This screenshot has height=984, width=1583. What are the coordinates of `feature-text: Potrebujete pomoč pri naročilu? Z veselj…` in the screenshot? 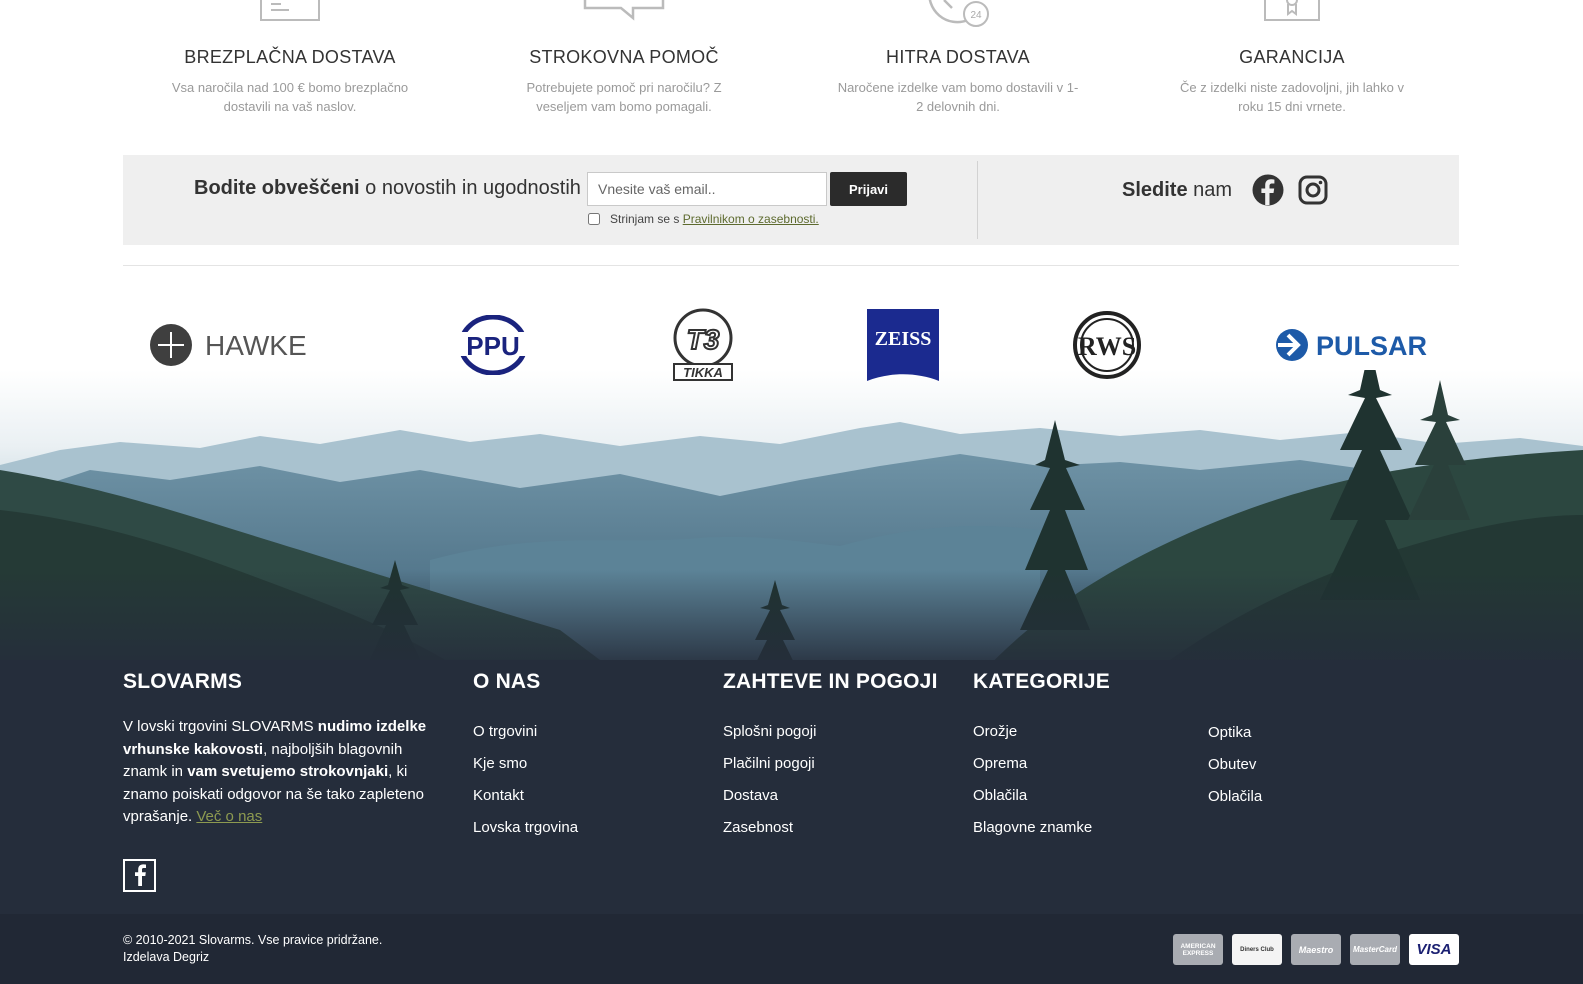 It's located at (624, 97).